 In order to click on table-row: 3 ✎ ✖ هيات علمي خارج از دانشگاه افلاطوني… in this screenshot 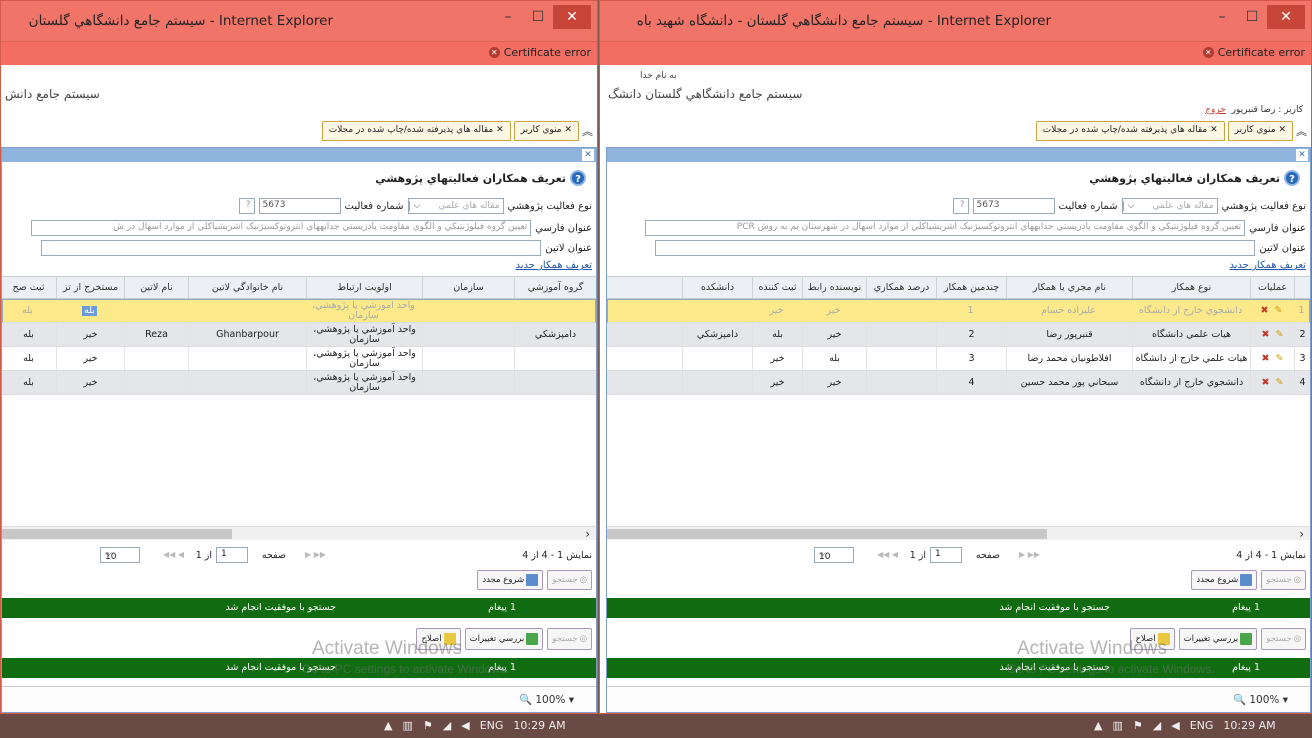, I will do `click(958, 359)`.